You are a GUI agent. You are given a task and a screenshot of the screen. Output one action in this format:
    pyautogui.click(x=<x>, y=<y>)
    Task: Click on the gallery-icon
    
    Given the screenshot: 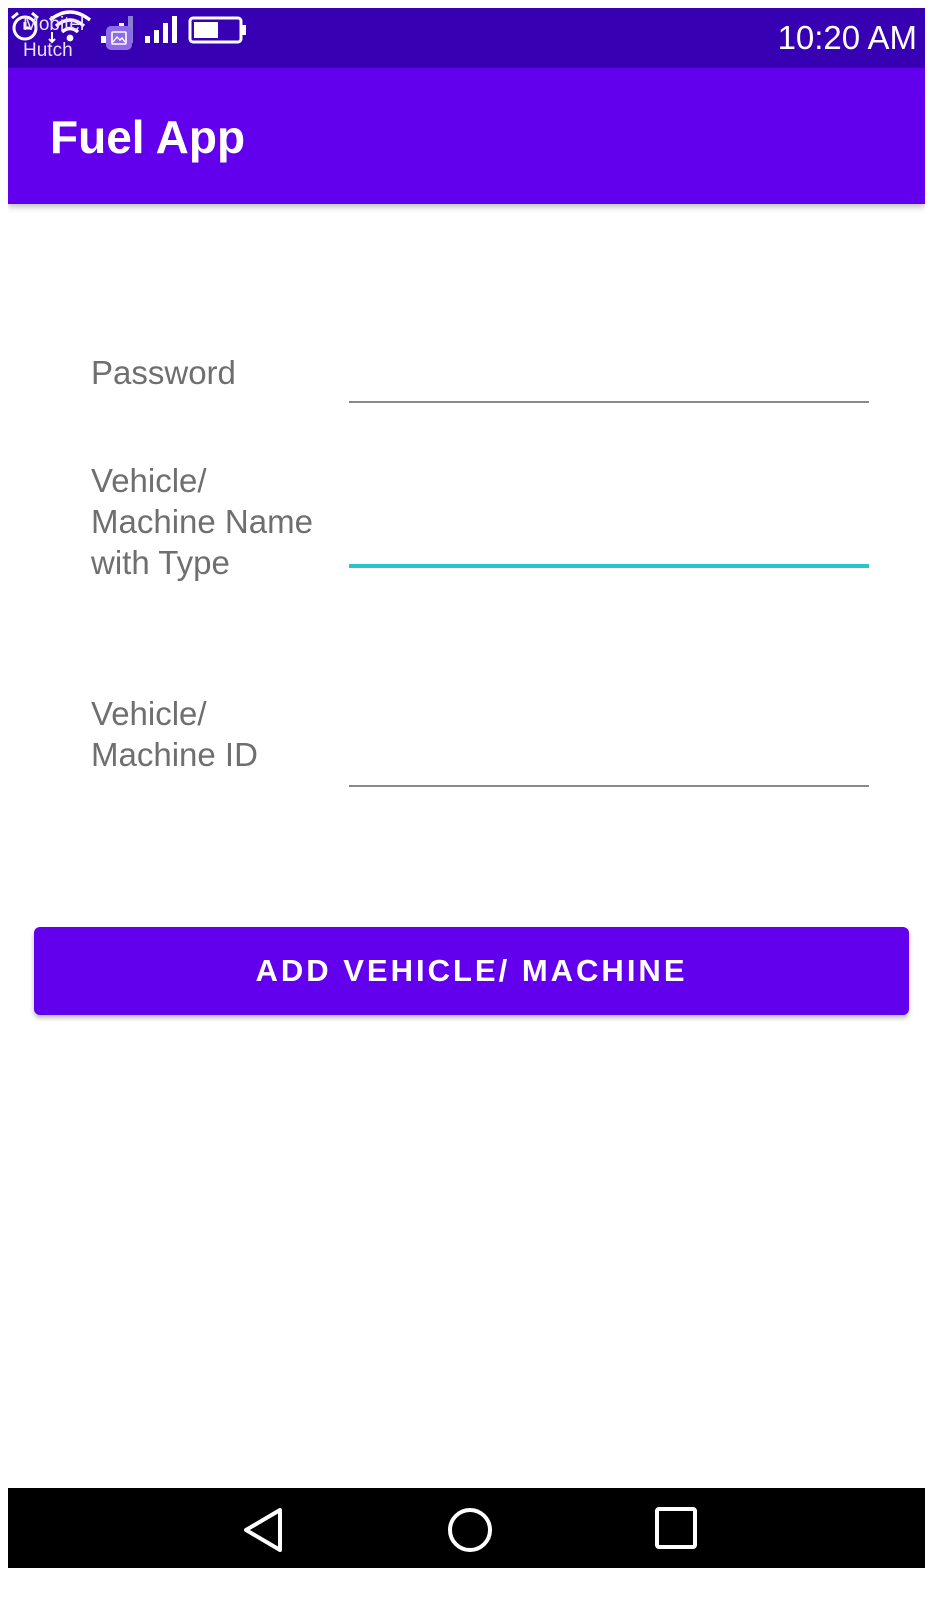 What is the action you would take?
    pyautogui.click(x=119, y=38)
    